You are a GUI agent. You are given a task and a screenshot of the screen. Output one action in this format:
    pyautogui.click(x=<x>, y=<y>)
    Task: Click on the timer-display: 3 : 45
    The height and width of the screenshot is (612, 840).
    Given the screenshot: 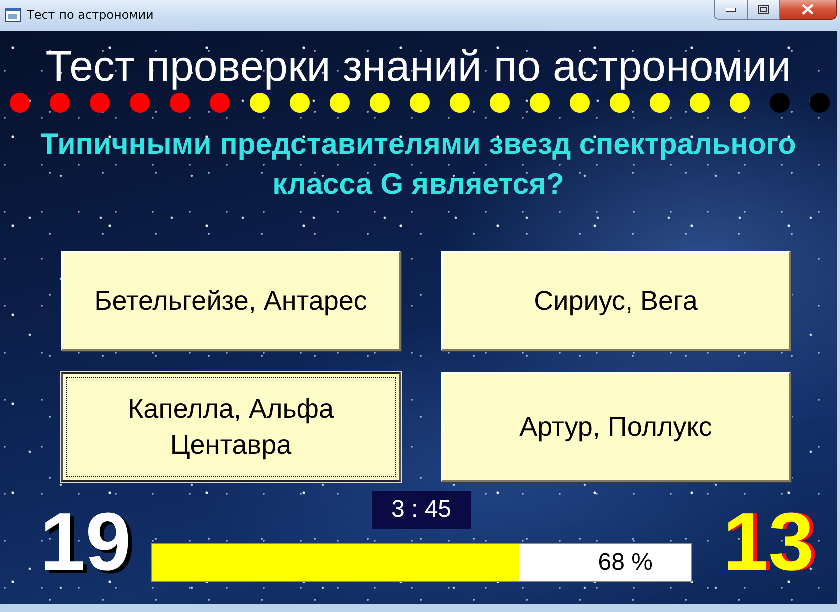 What is the action you would take?
    pyautogui.click(x=421, y=510)
    